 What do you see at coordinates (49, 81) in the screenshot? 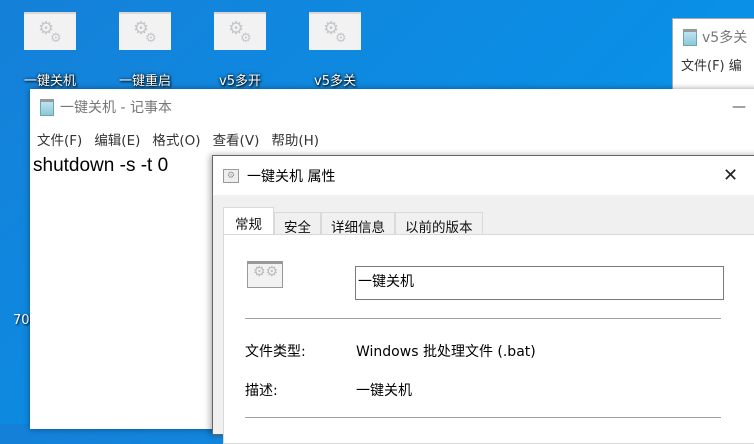
I see `icon-label: 一键关机` at bounding box center [49, 81].